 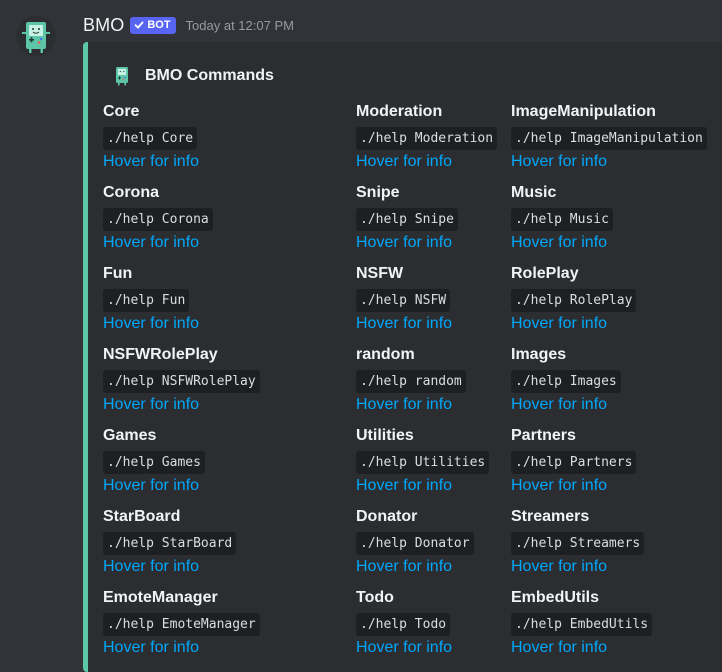 What do you see at coordinates (399, 111) in the screenshot?
I see `field-name: Moderation` at bounding box center [399, 111].